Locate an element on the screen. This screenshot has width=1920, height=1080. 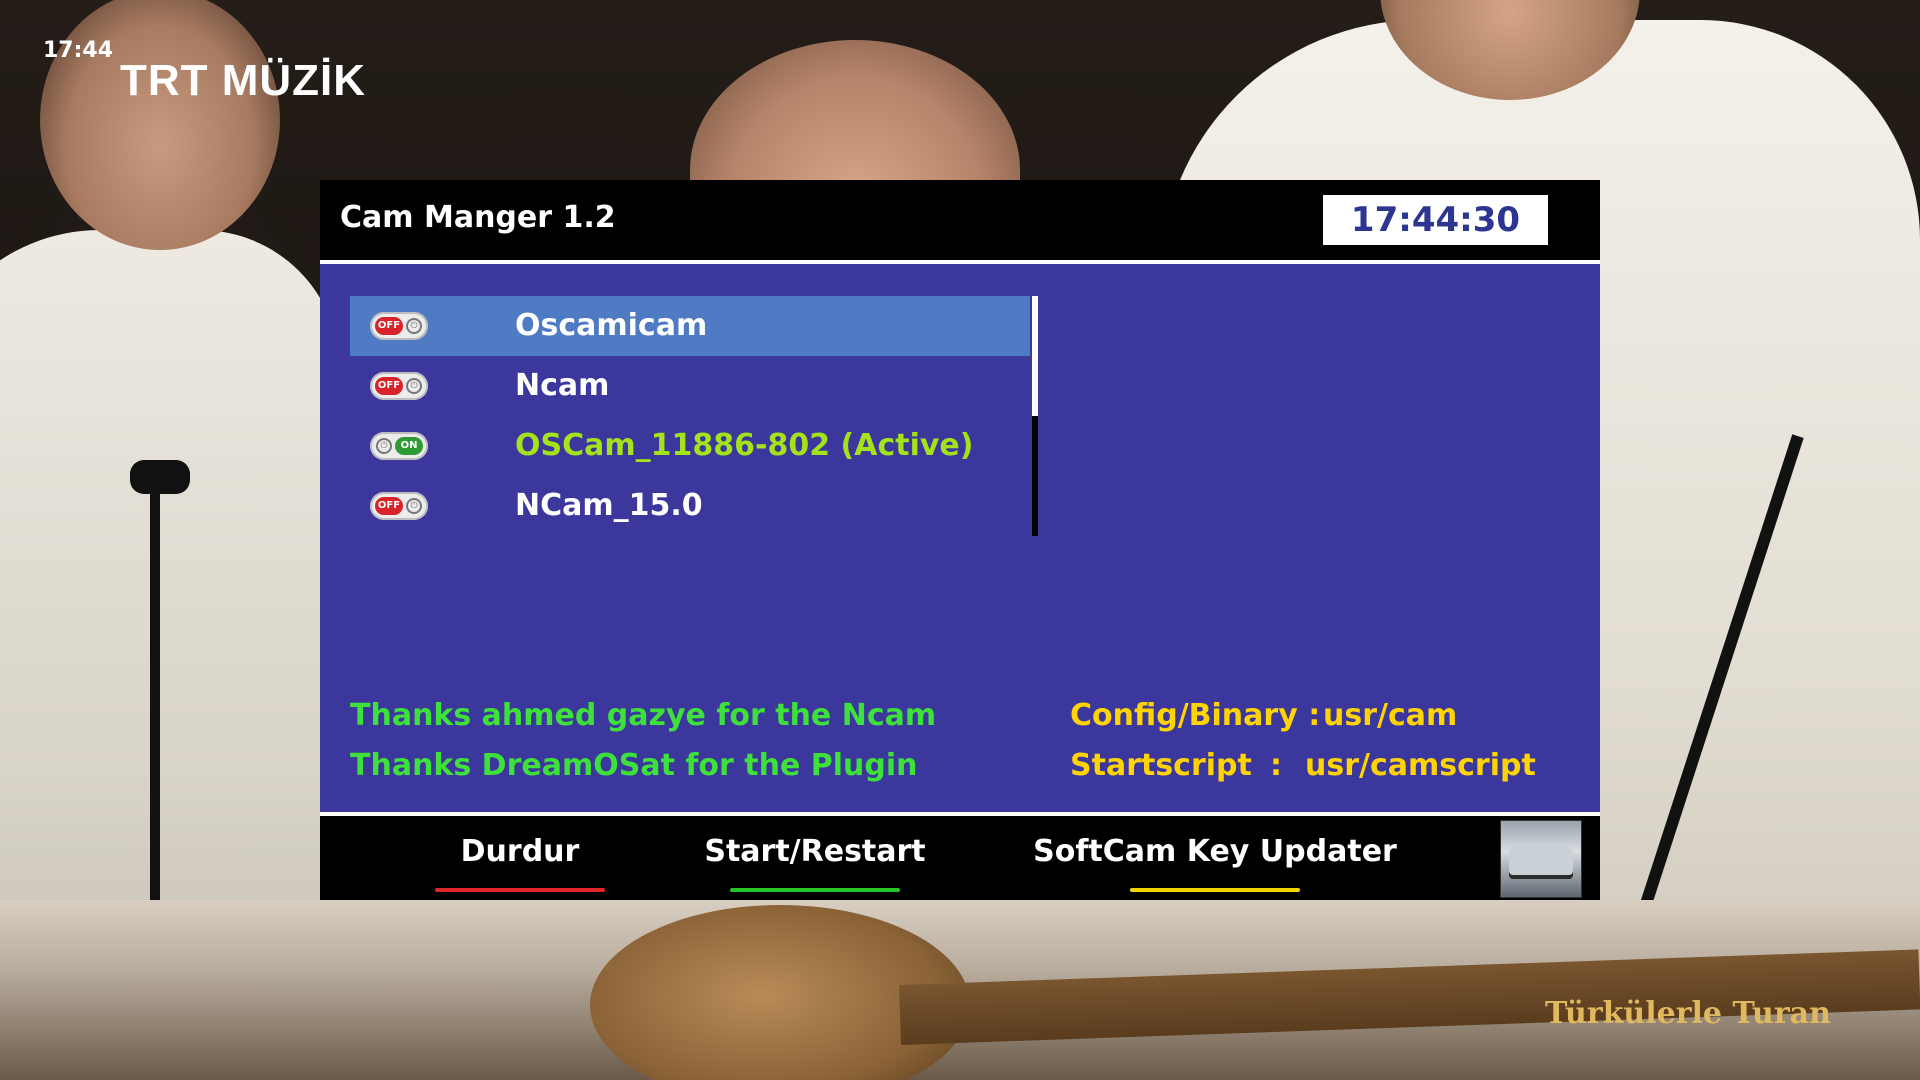
green-key-label: Start/Restart is located at coordinates (815, 851).